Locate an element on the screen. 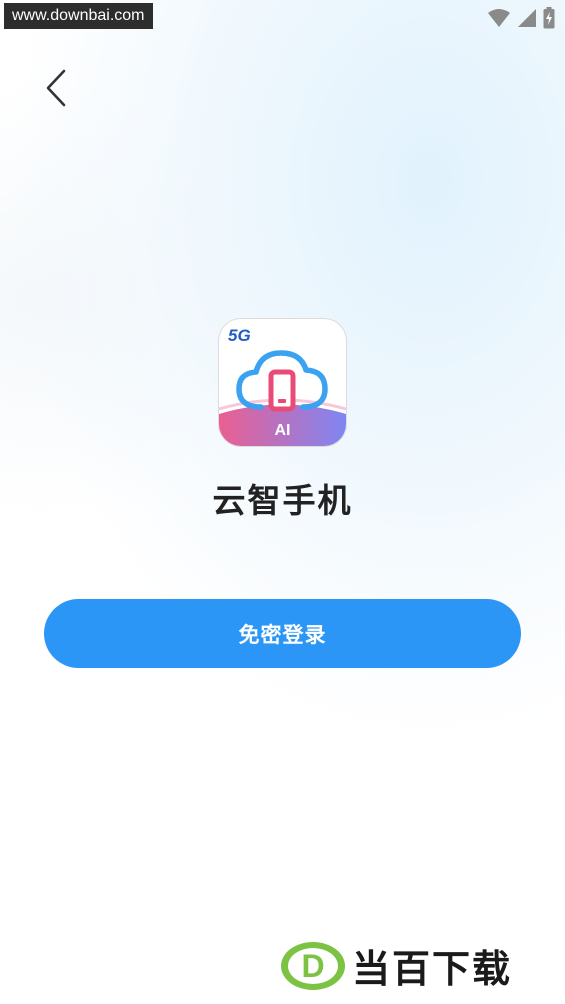 The height and width of the screenshot is (1004, 565). brand-text: 当百下载 is located at coordinates (432, 969).